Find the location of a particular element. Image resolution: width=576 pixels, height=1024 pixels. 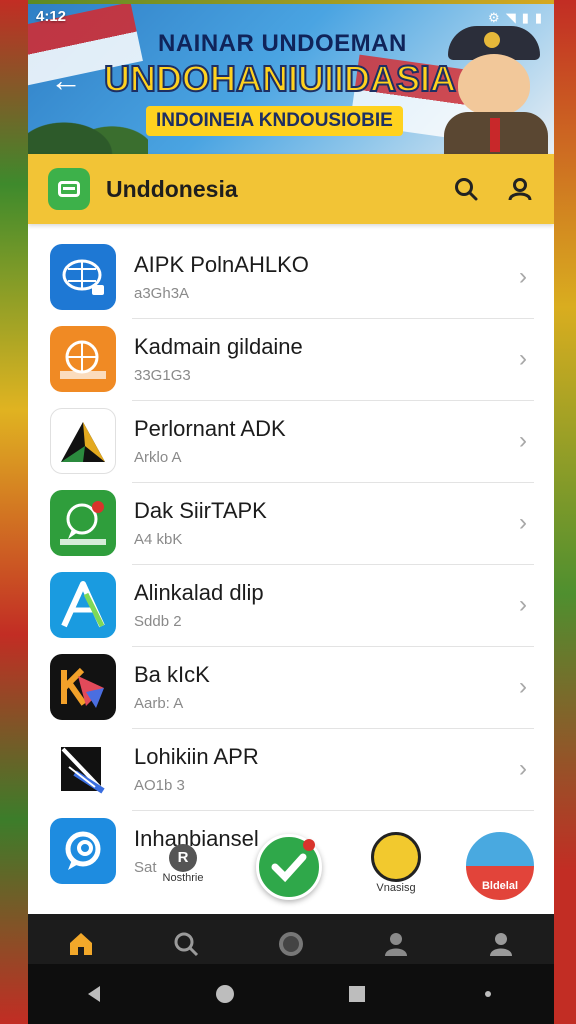

app-subtitle: AO1b 3 is located at coordinates (159, 785).